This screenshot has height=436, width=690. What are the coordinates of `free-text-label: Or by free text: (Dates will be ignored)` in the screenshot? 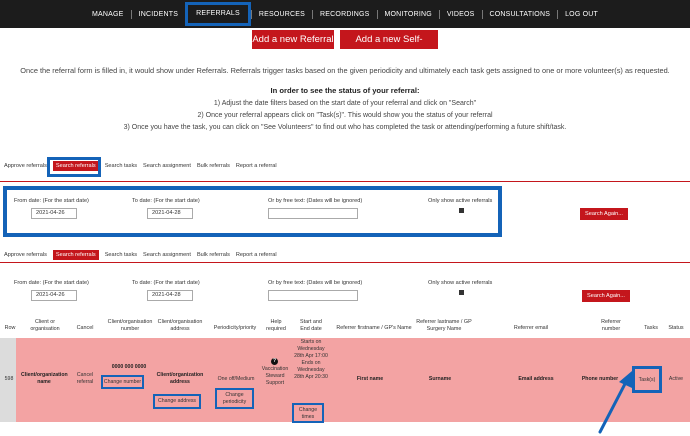 It's located at (315, 283).